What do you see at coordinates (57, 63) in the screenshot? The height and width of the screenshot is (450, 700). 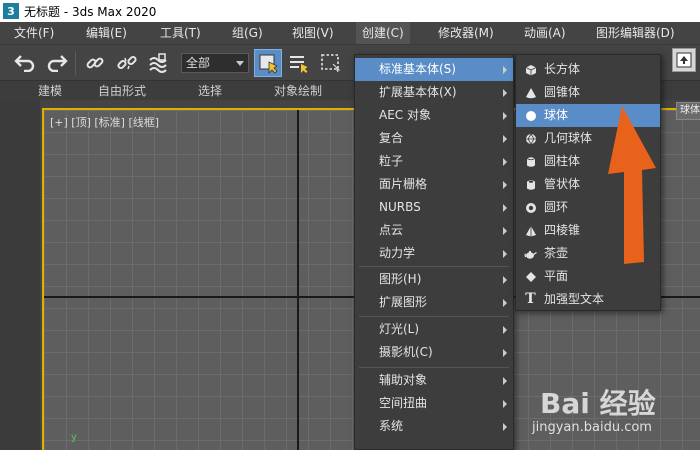 I see `redo-icon` at bounding box center [57, 63].